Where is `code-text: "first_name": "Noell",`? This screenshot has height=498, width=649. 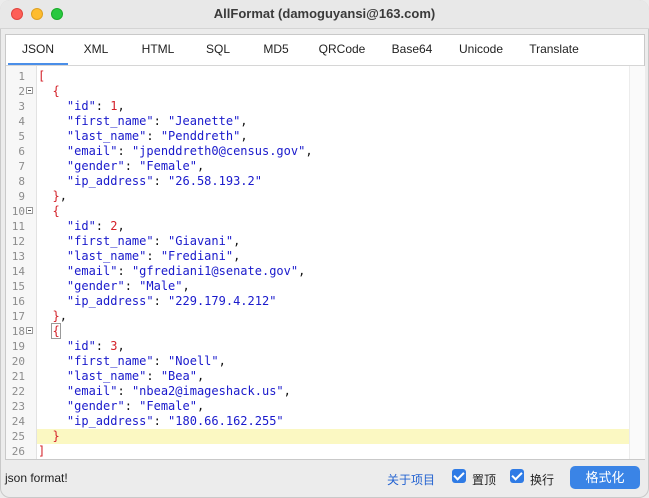 code-text: "first_name": "Noell", is located at coordinates (333, 361).